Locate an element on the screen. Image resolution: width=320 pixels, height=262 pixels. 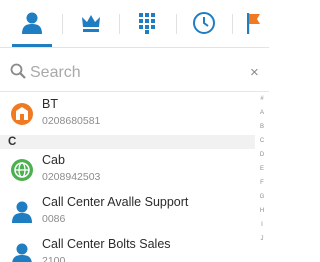
contact-number: 0208942503 is located at coordinates (71, 177).